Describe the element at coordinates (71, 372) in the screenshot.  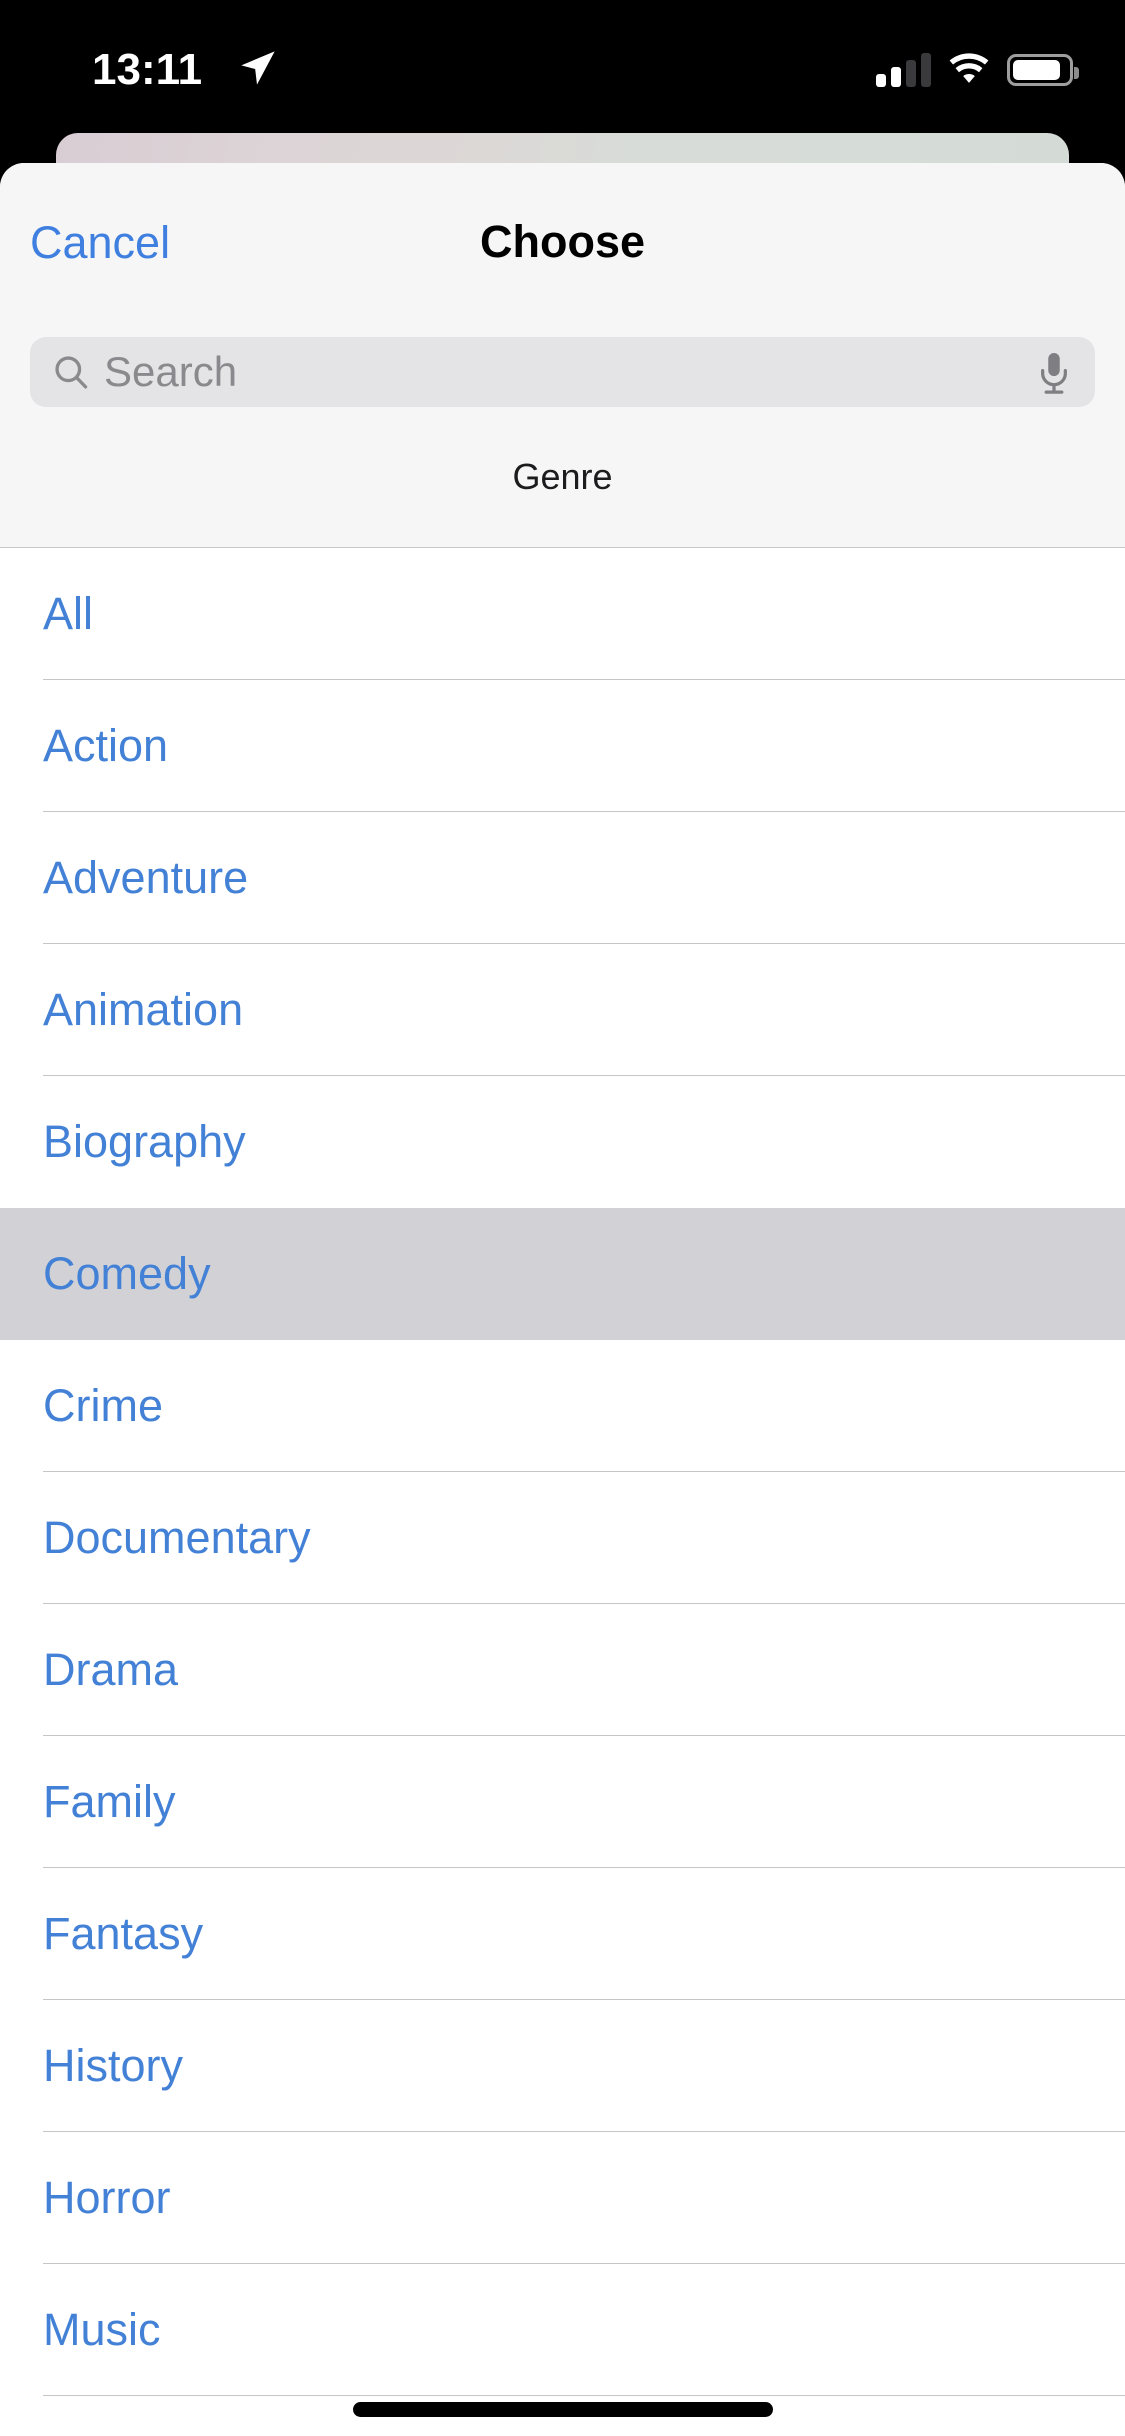
I see `search-icon` at that location.